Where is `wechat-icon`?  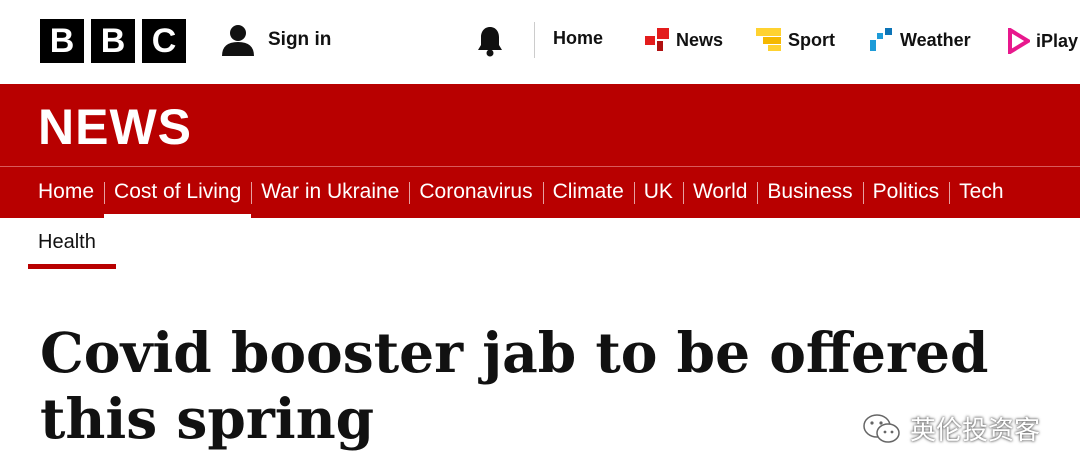
wechat-icon is located at coordinates (881, 428).